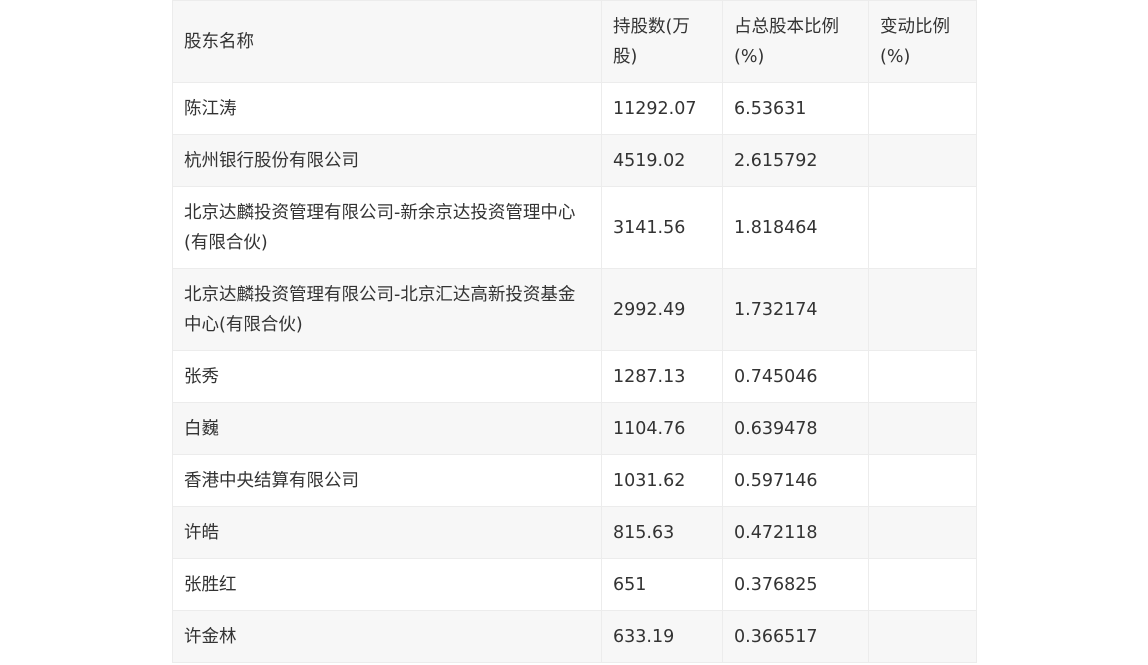  Describe the element at coordinates (387, 480) in the screenshot. I see `cell-shareholder-name: 香港中央结算有限公司` at that location.